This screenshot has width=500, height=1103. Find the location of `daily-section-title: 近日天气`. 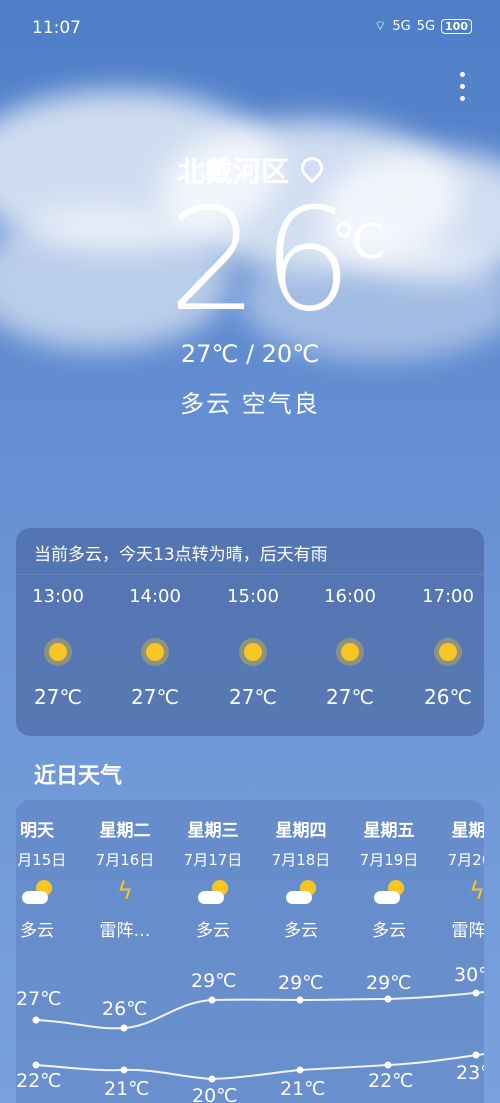

daily-section-title: 近日天气 is located at coordinates (78, 776).